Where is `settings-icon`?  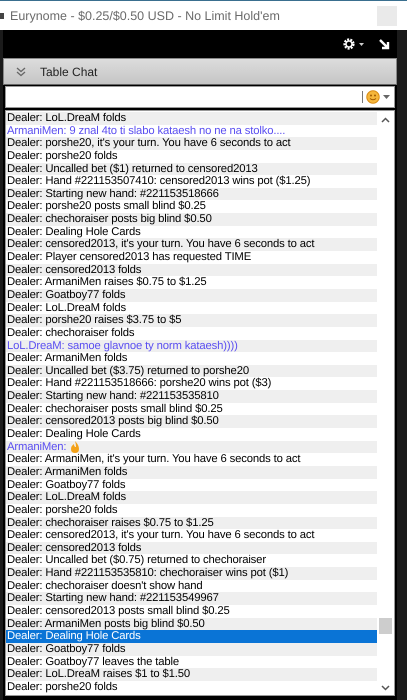 settings-icon is located at coordinates (354, 44).